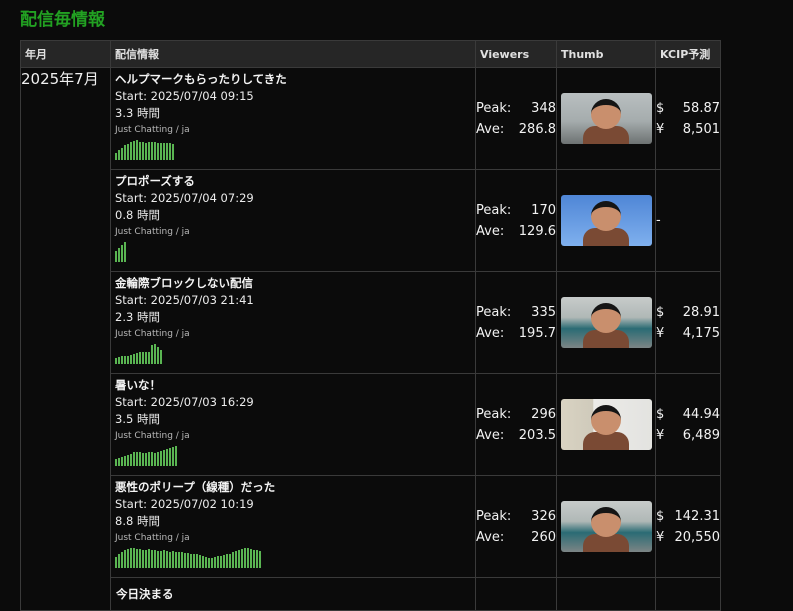 The height and width of the screenshot is (611, 793). Describe the element at coordinates (184, 96) in the screenshot. I see `stream-start: Start: 2025/07/04 09:15` at that location.